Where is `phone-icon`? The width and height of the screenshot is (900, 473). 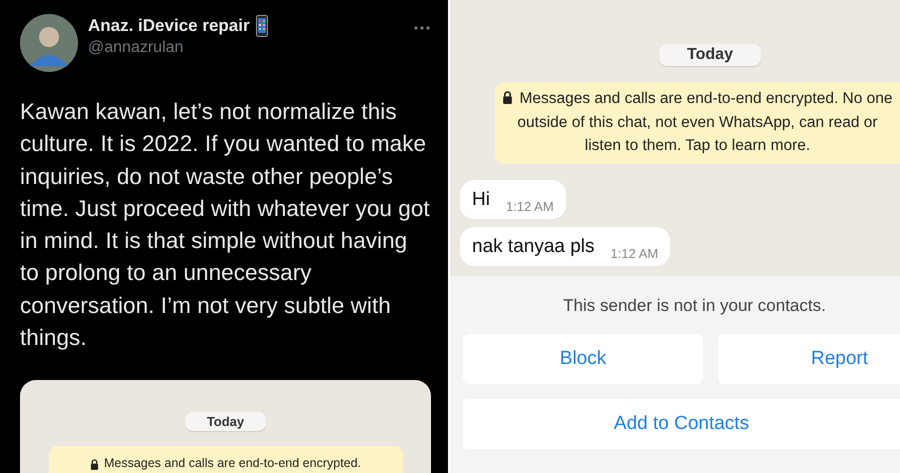 phone-icon is located at coordinates (262, 26).